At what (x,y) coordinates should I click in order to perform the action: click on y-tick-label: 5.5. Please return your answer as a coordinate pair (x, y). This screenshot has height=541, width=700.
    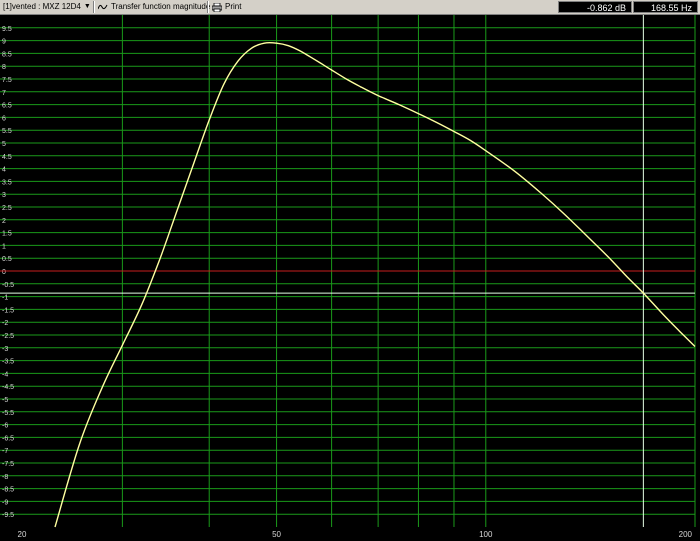
    Looking at the image, I should click on (7, 131).